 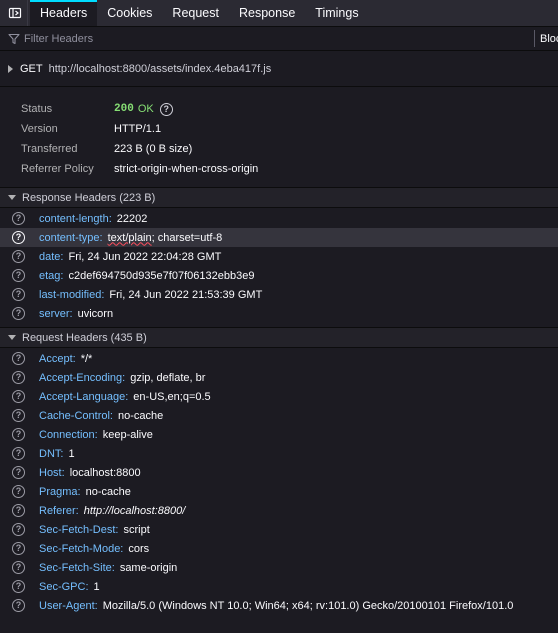 I want to click on tab-response: Response, so click(x=267, y=13).